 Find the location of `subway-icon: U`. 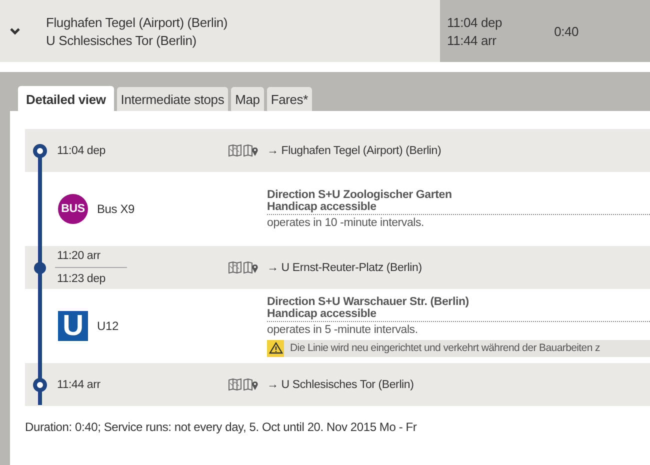

subway-icon: U is located at coordinates (73, 326).